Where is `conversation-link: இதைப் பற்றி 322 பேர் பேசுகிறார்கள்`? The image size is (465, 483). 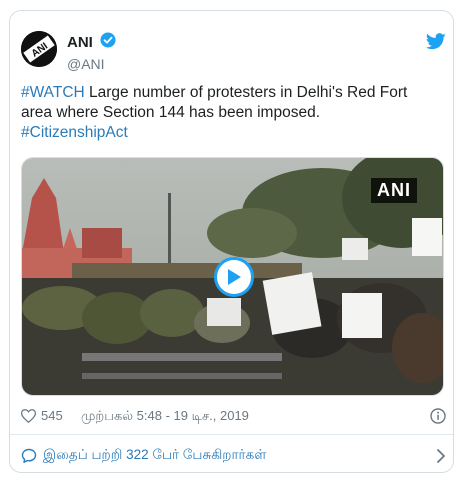
conversation-link: இதைப் பற்றி 322 பேர் பேசுகிறார்கள் is located at coordinates (233, 456).